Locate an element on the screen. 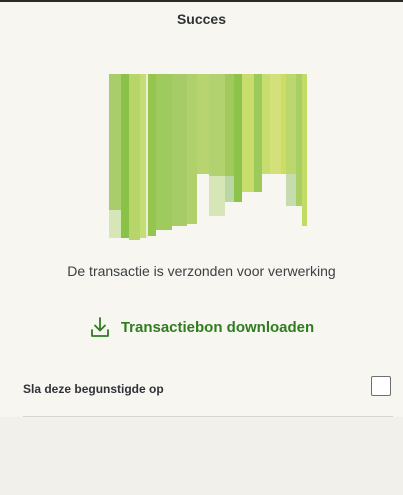 The height and width of the screenshot is (495, 403). save-beneficiary-label: Sla deze begunstigde op is located at coordinates (93, 389).